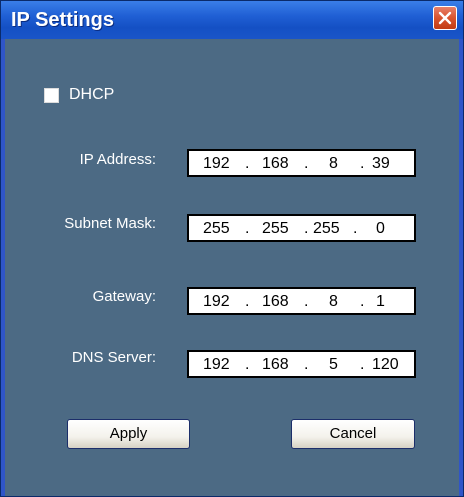 The width and height of the screenshot is (464, 497). What do you see at coordinates (275, 163) in the screenshot?
I see `ip-address-octet-2: 168` at bounding box center [275, 163].